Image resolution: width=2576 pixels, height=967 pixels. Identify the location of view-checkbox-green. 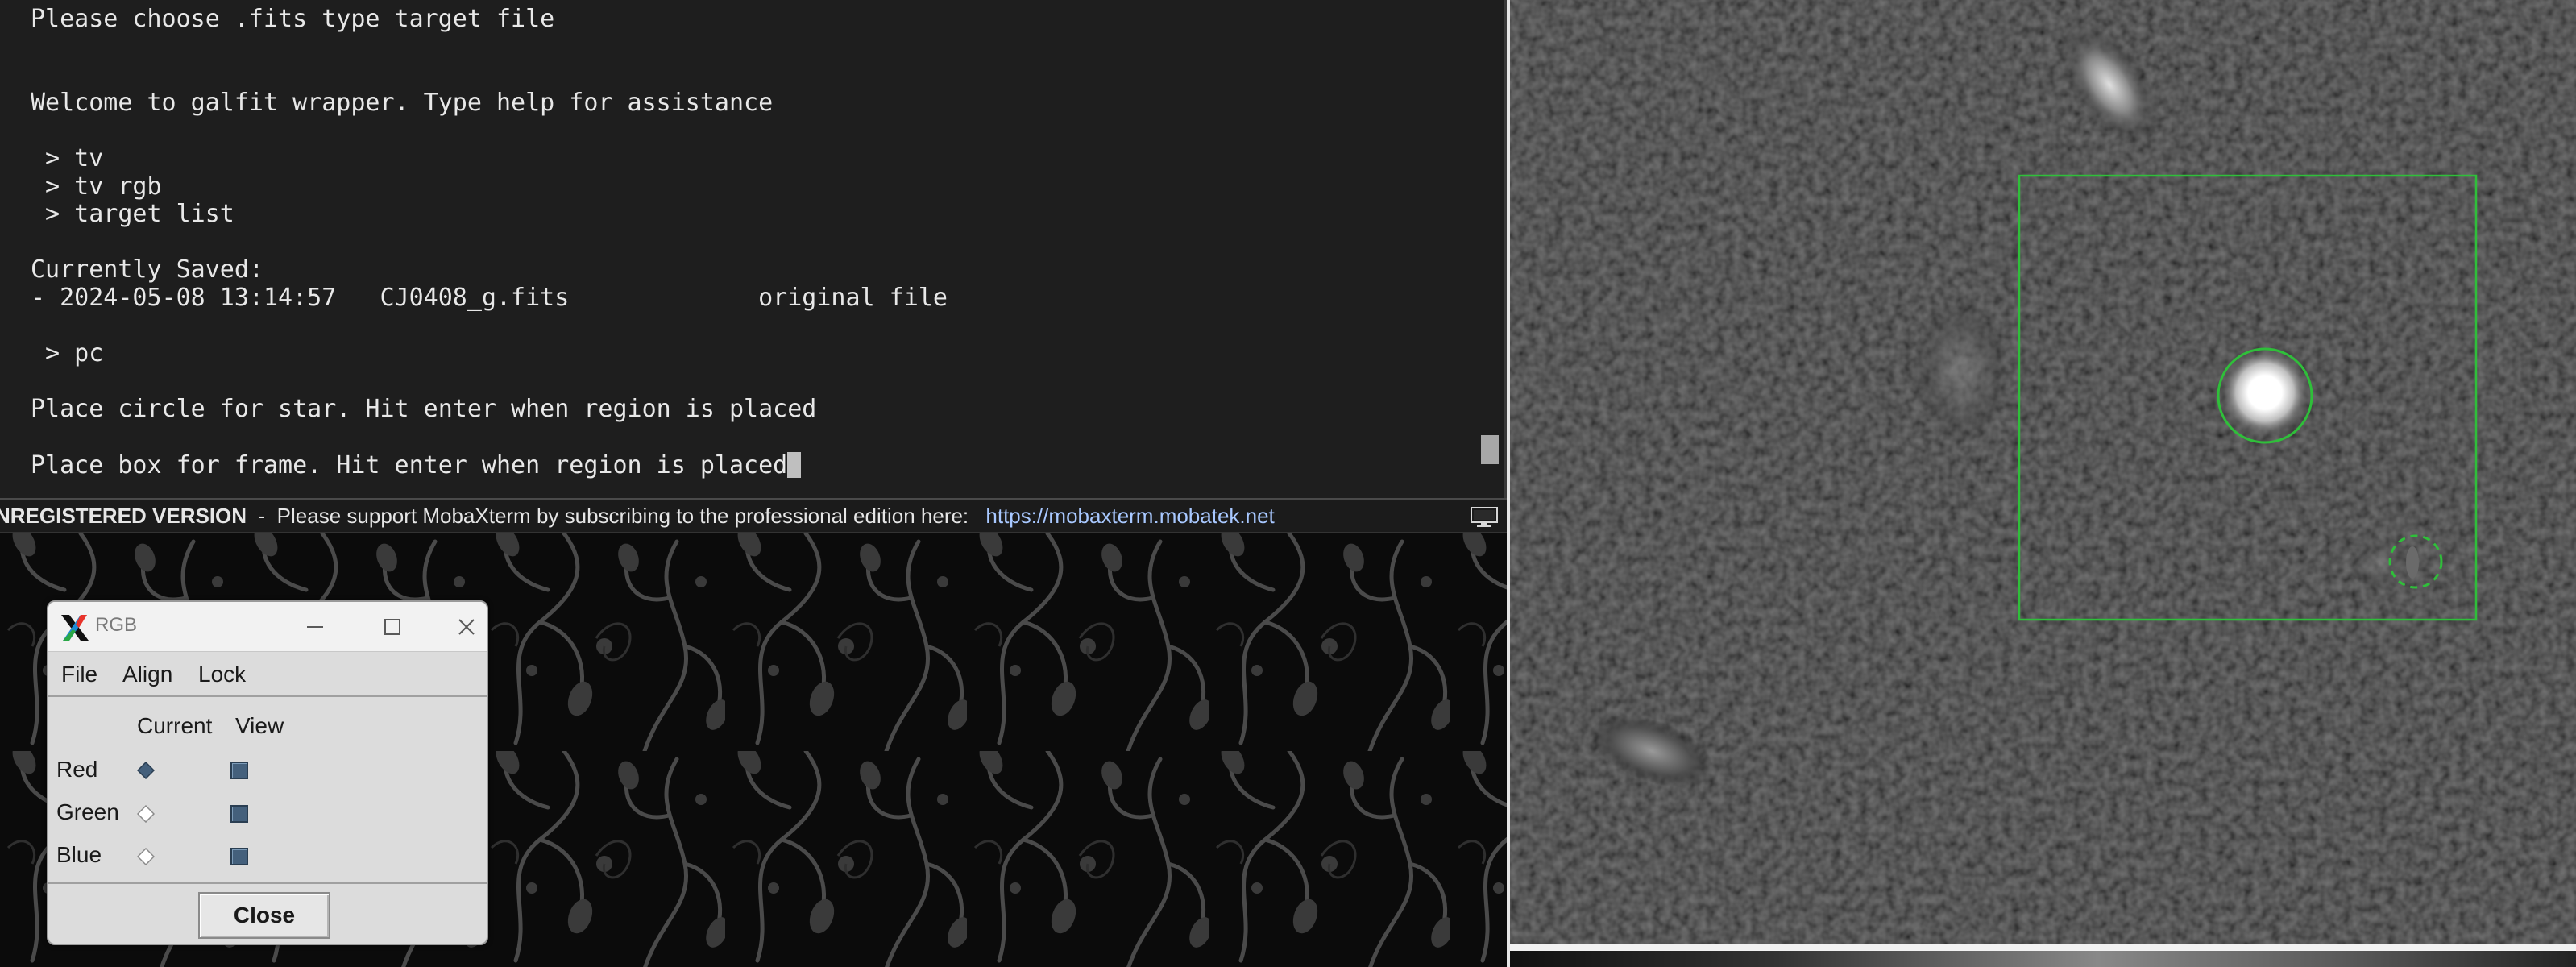
(239, 814).